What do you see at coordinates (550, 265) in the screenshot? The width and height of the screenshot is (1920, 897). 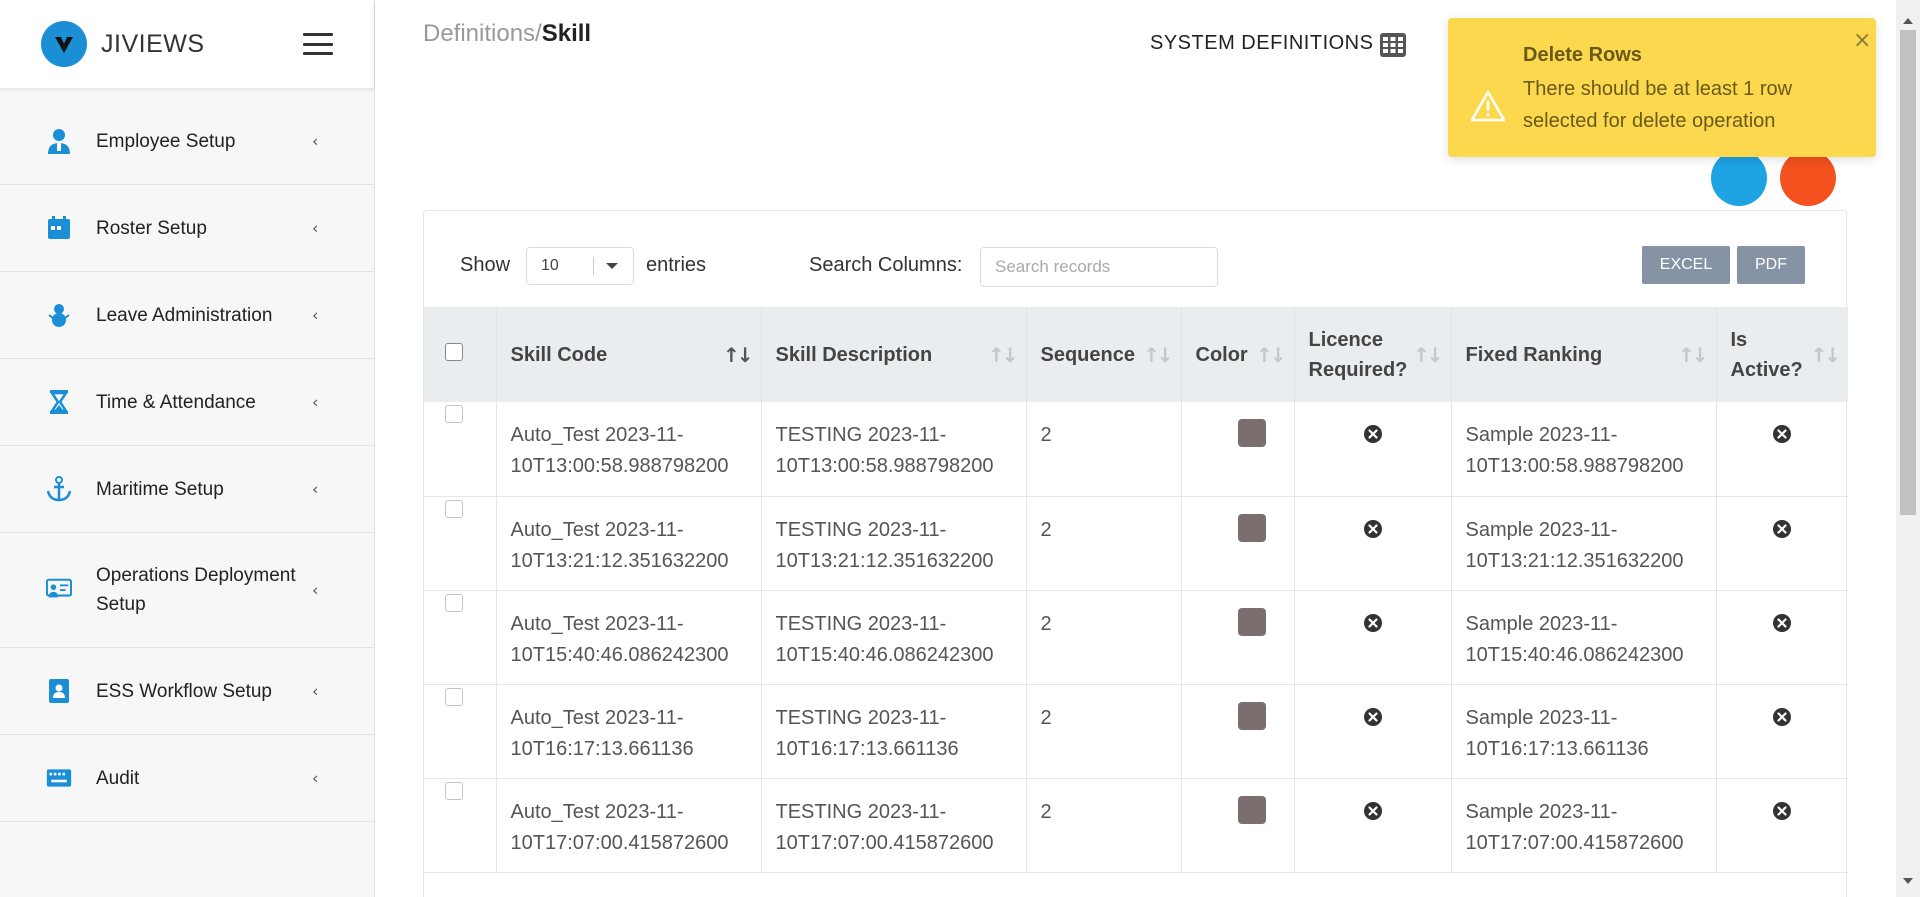 I see `entries-value: 10` at bounding box center [550, 265].